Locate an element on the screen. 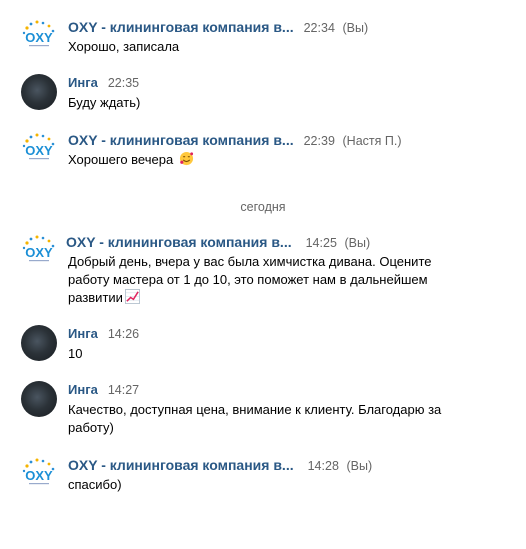 The height and width of the screenshot is (549, 526). sender-note: (Настя П.) is located at coordinates (372, 141).